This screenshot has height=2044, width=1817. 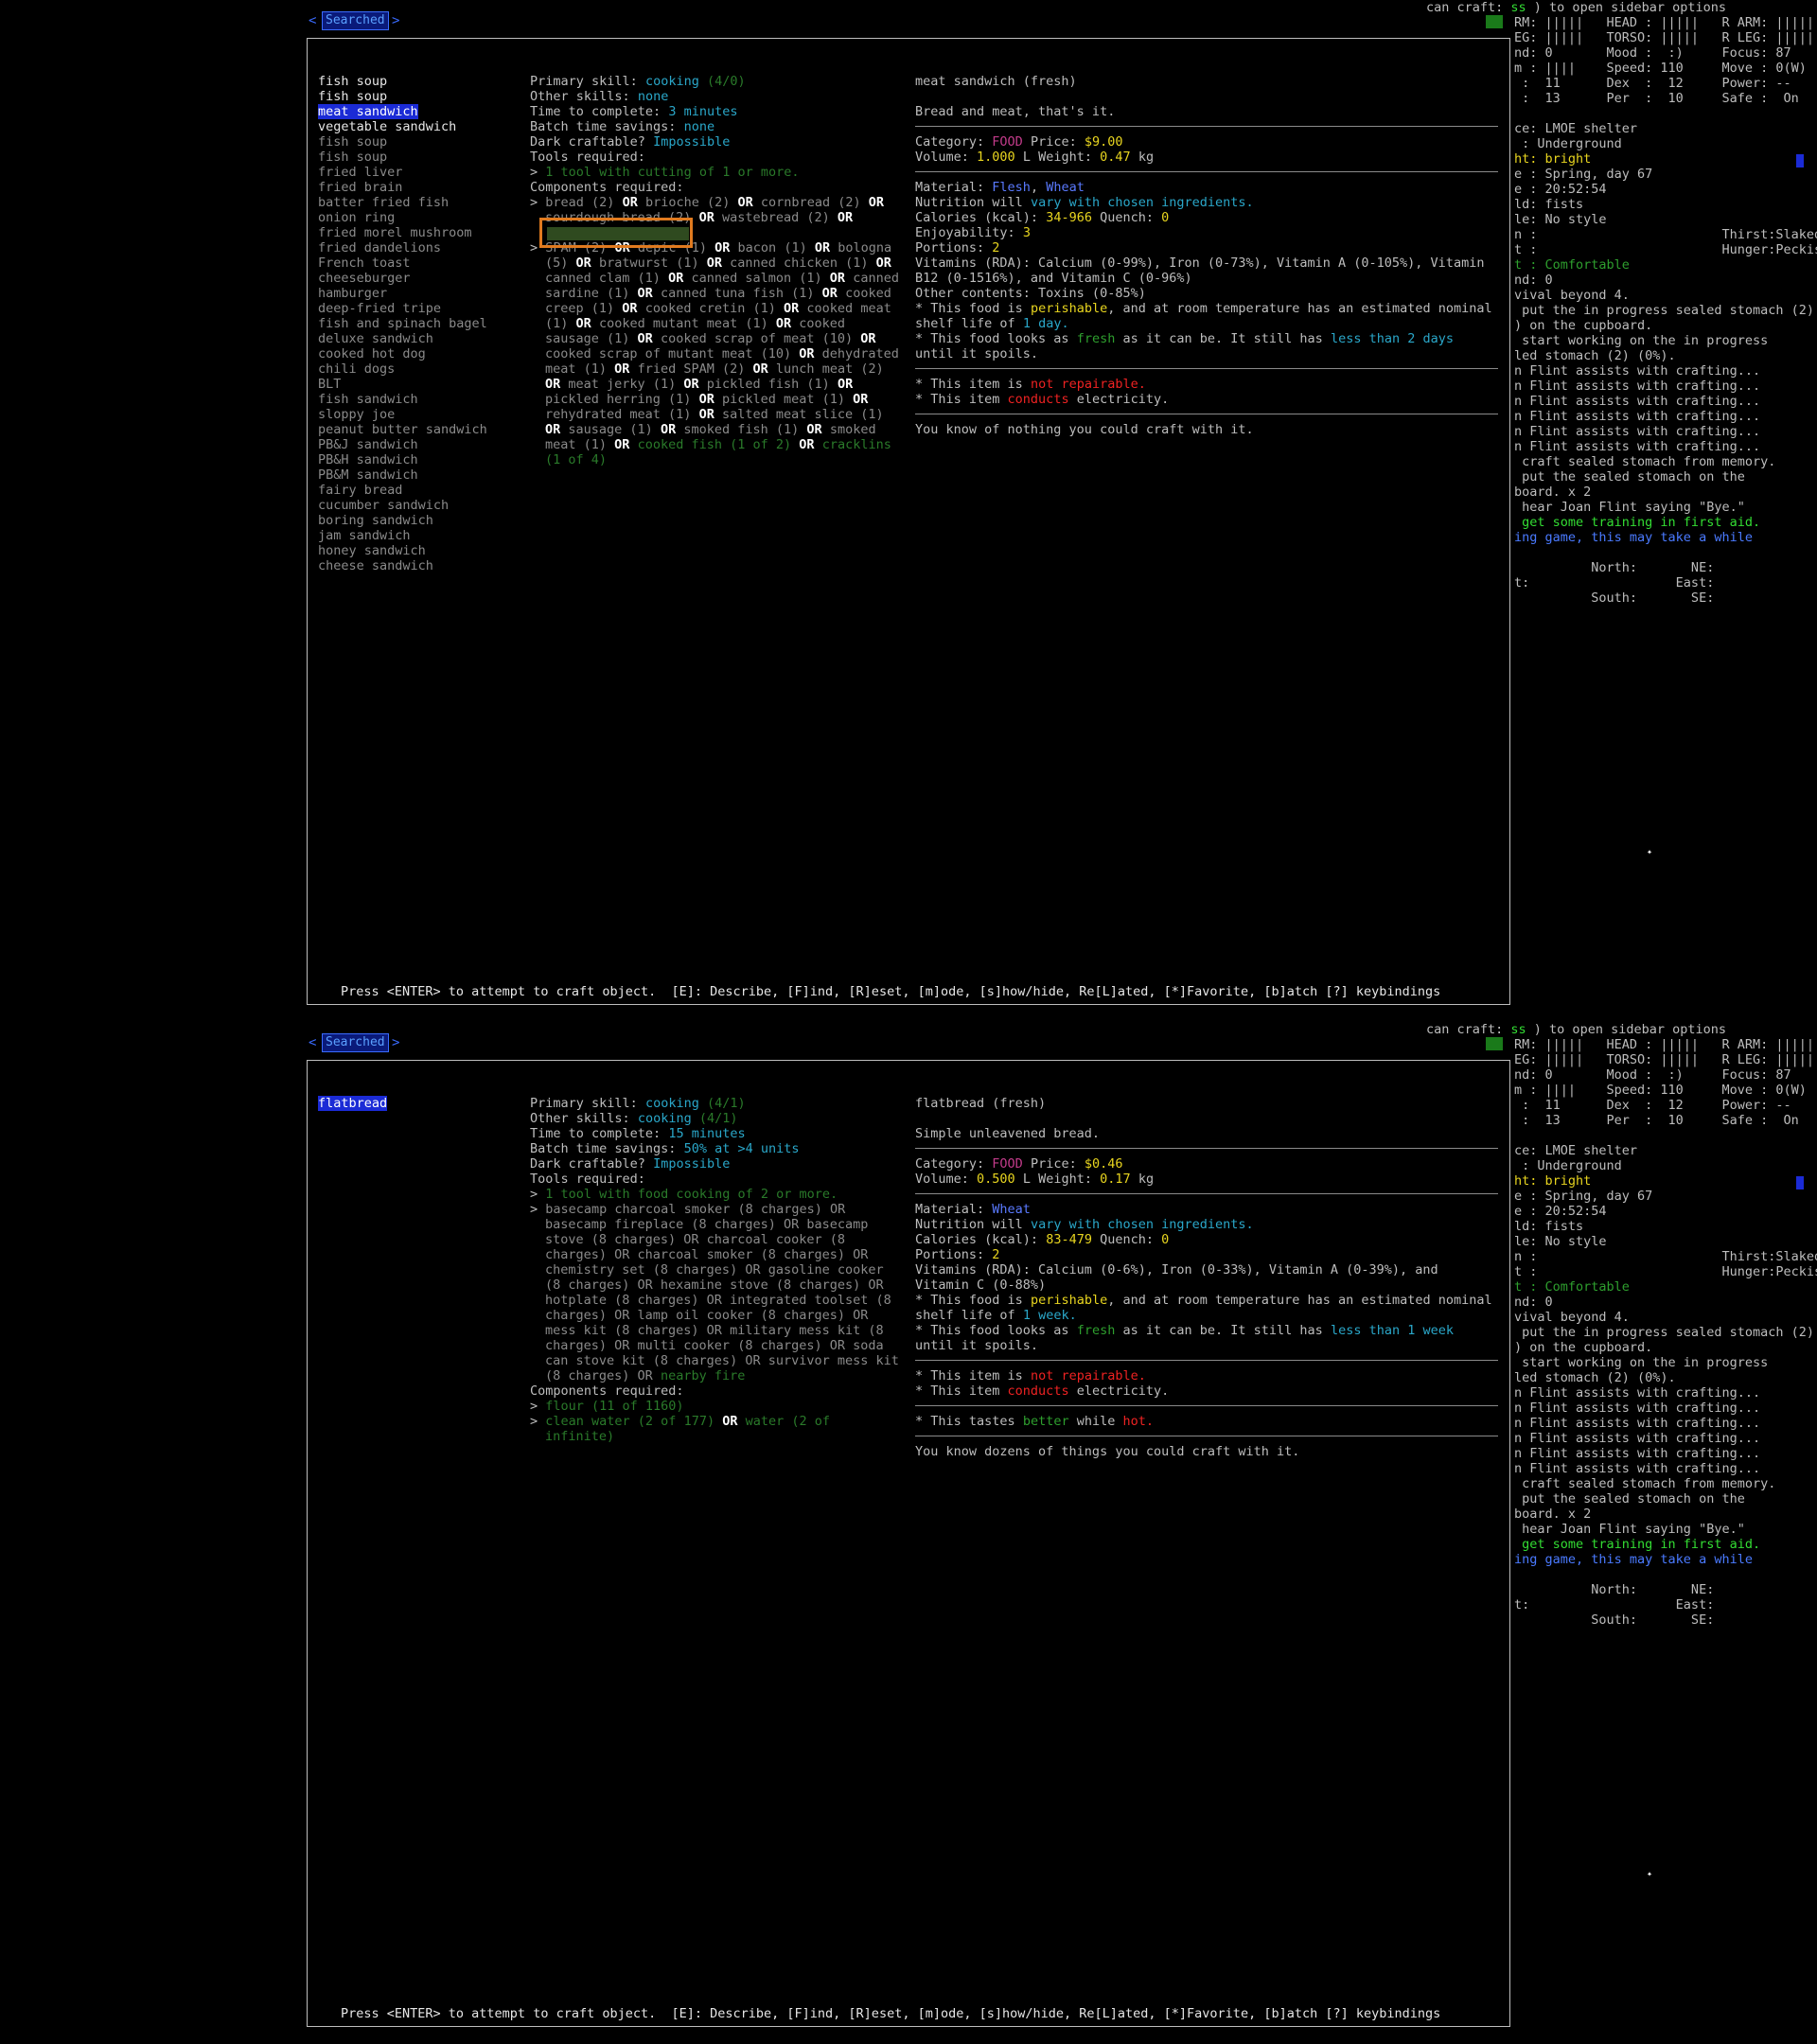 I want to click on recipe-item-label: fried dandelions, so click(x=380, y=248).